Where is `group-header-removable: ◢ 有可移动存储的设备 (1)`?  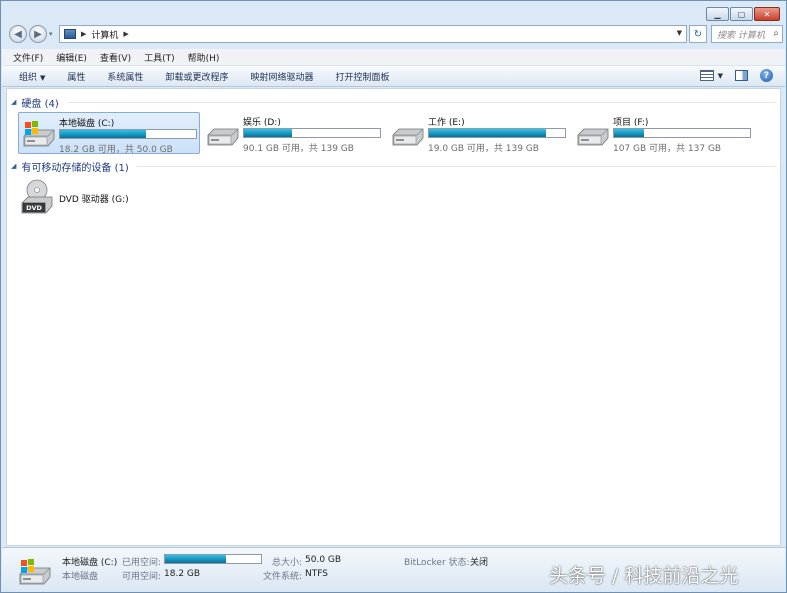 group-header-removable: ◢ 有可移动存储的设备 (1) is located at coordinates (392, 166).